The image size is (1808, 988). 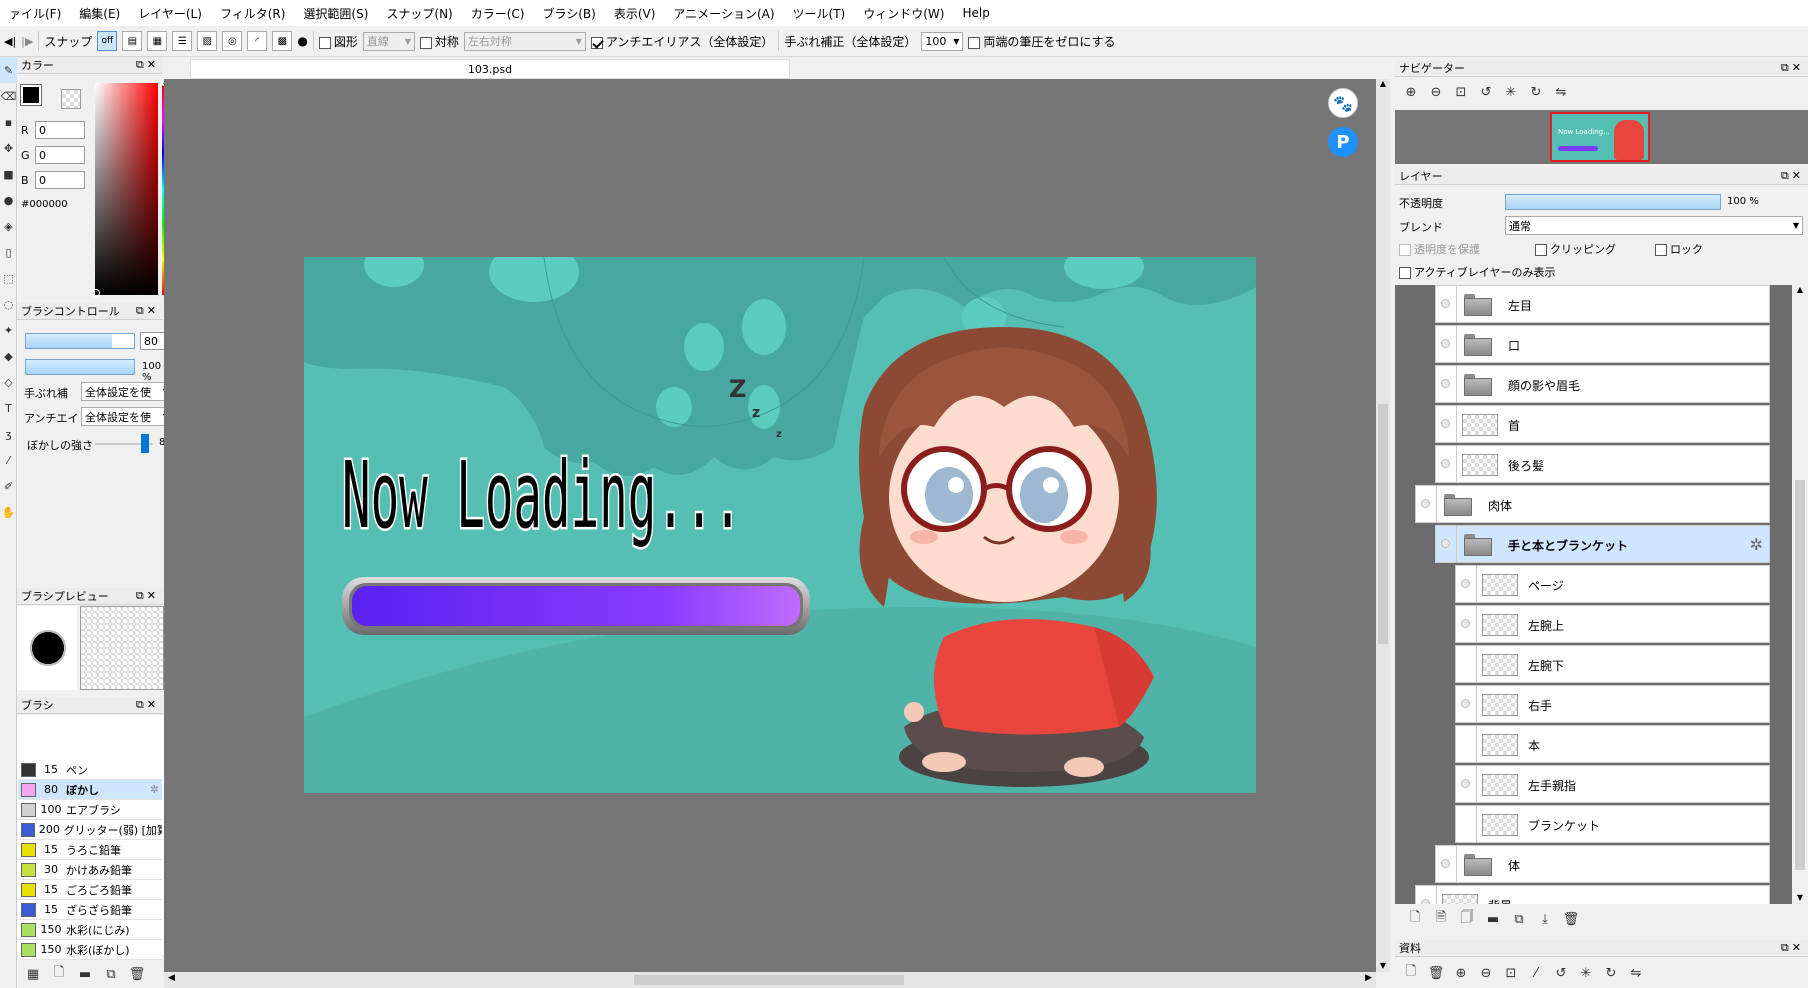 I want to click on zoom-fit-icon: ⊡, so click(x=1461, y=92).